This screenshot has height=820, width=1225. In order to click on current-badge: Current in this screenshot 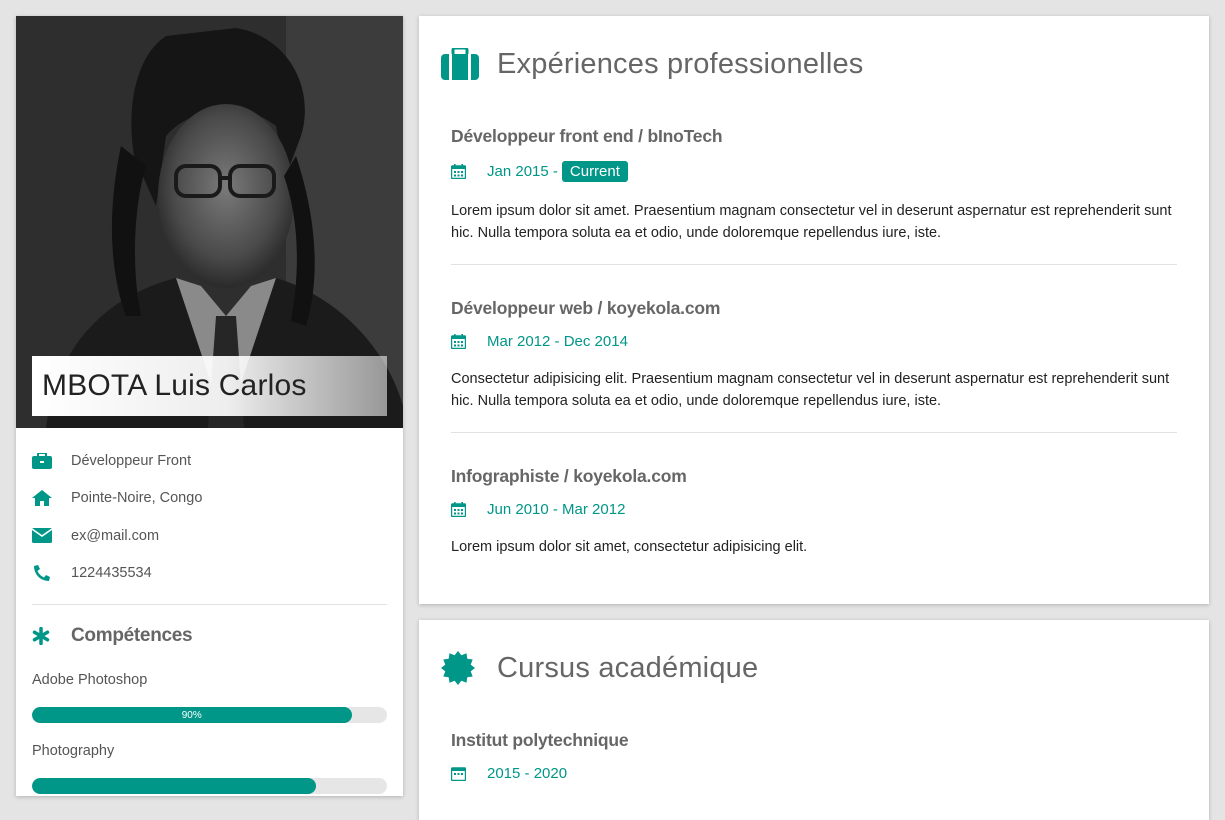, I will do `click(594, 171)`.